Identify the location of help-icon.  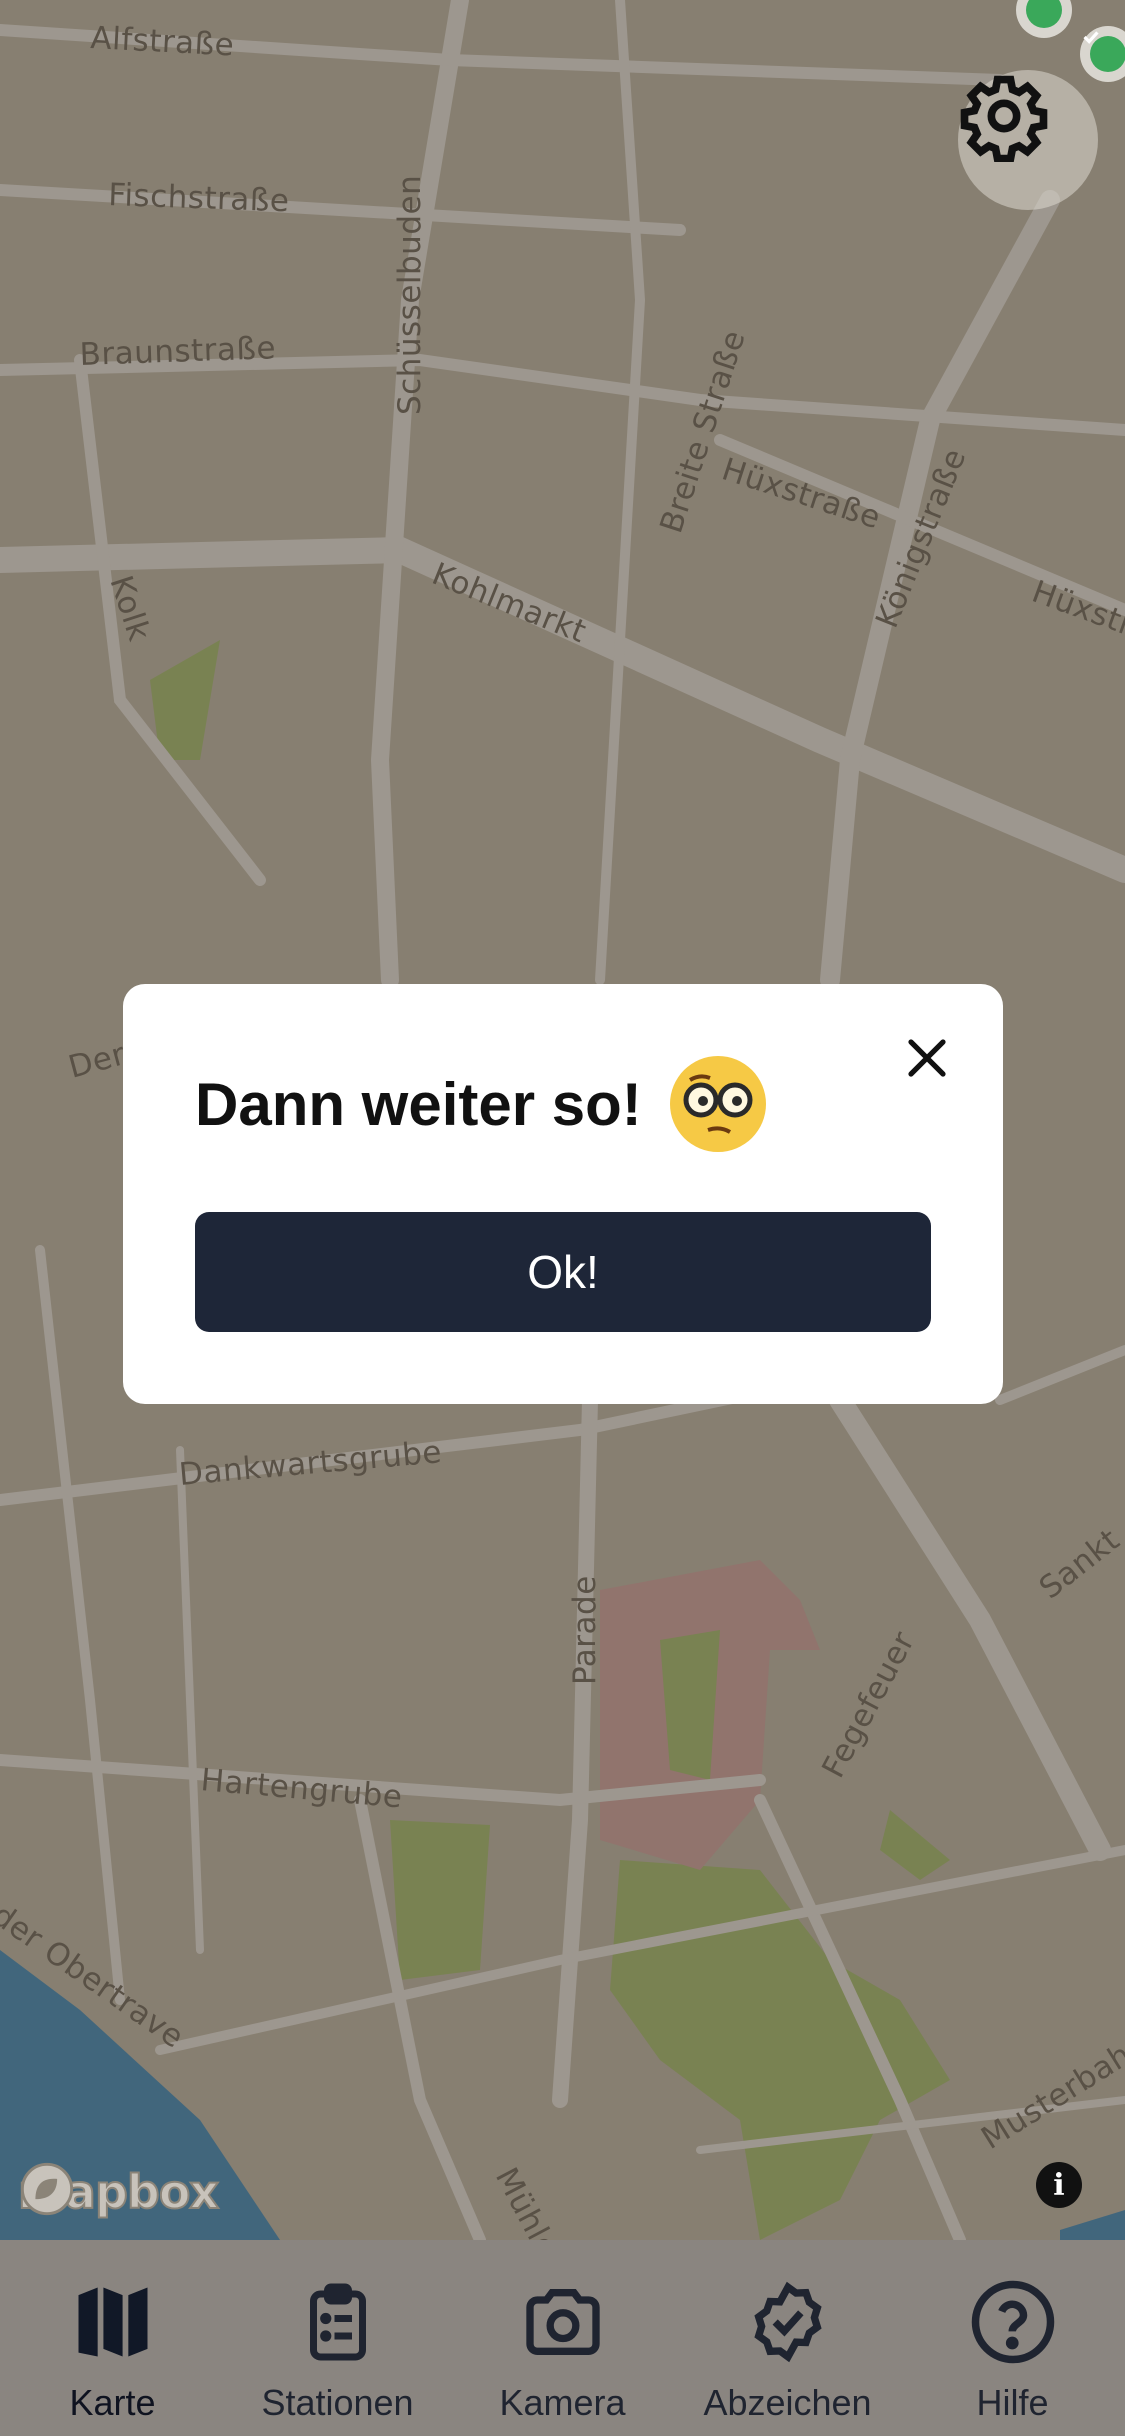
(1013, 2322).